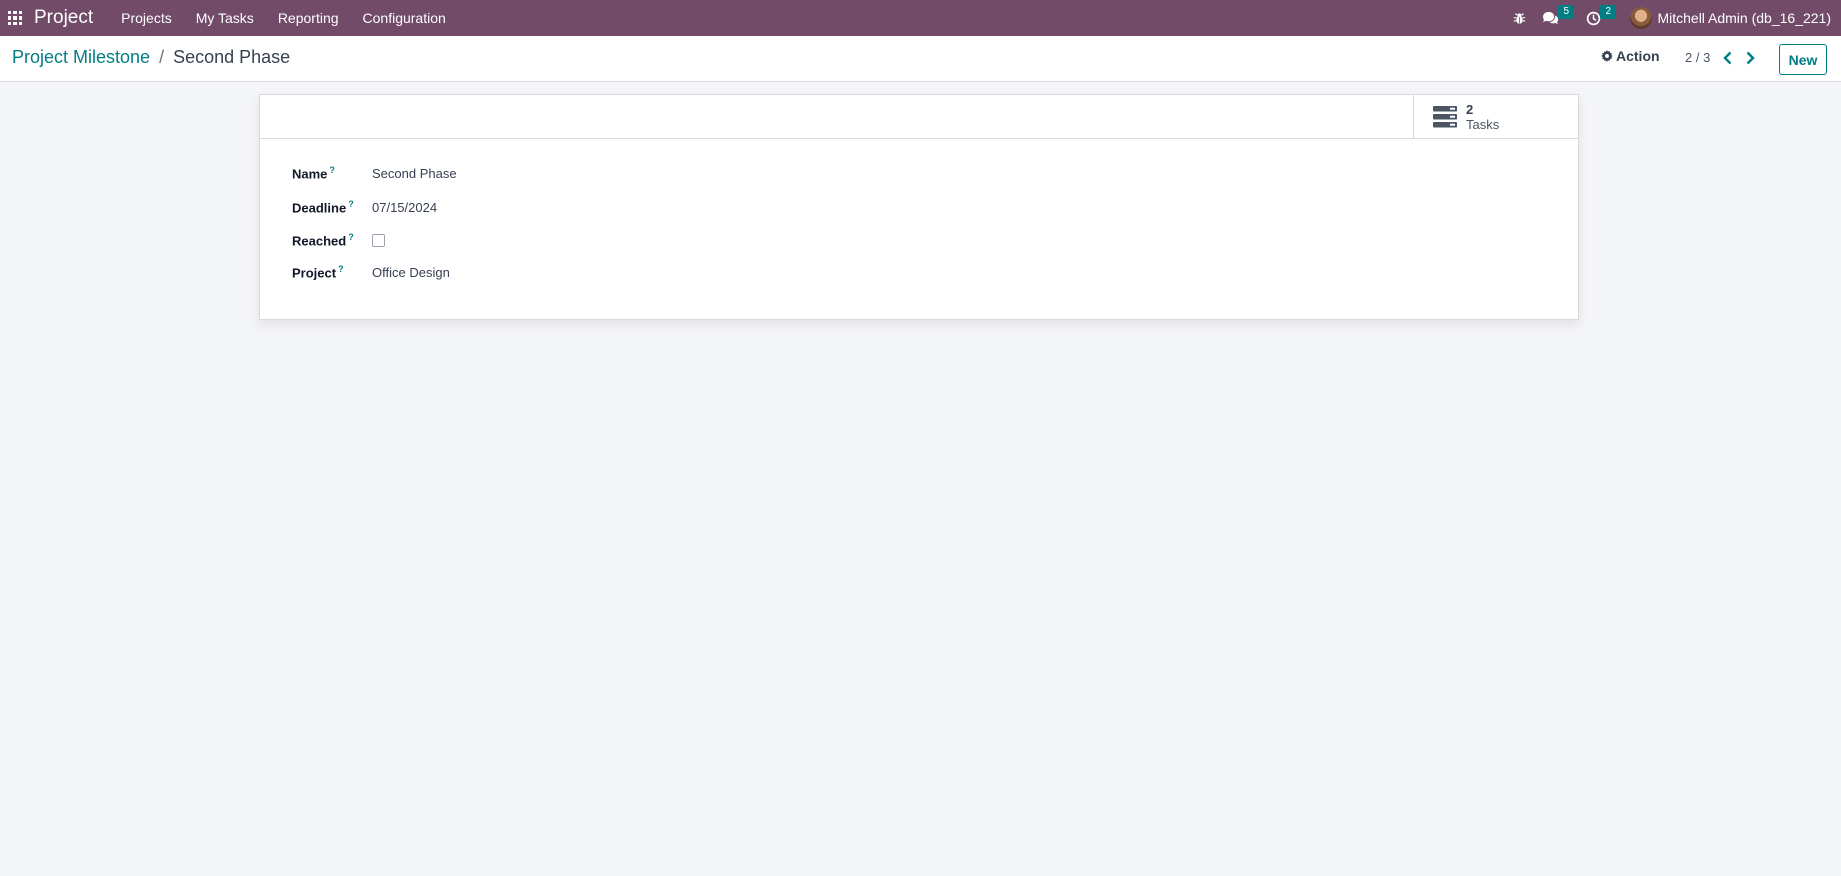 The height and width of the screenshot is (876, 1841). Describe the element at coordinates (404, 207) in the screenshot. I see `deadline-field: 07/15/2024` at that location.